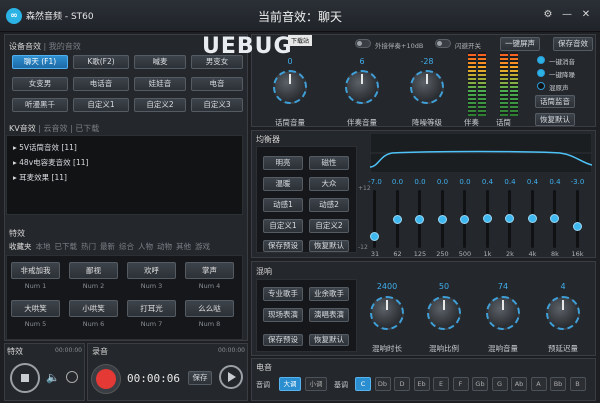 The width and height of the screenshot is (600, 403). What do you see at coordinates (183, 246) in the screenshot?
I see `tab-other: 其他` at bounding box center [183, 246].